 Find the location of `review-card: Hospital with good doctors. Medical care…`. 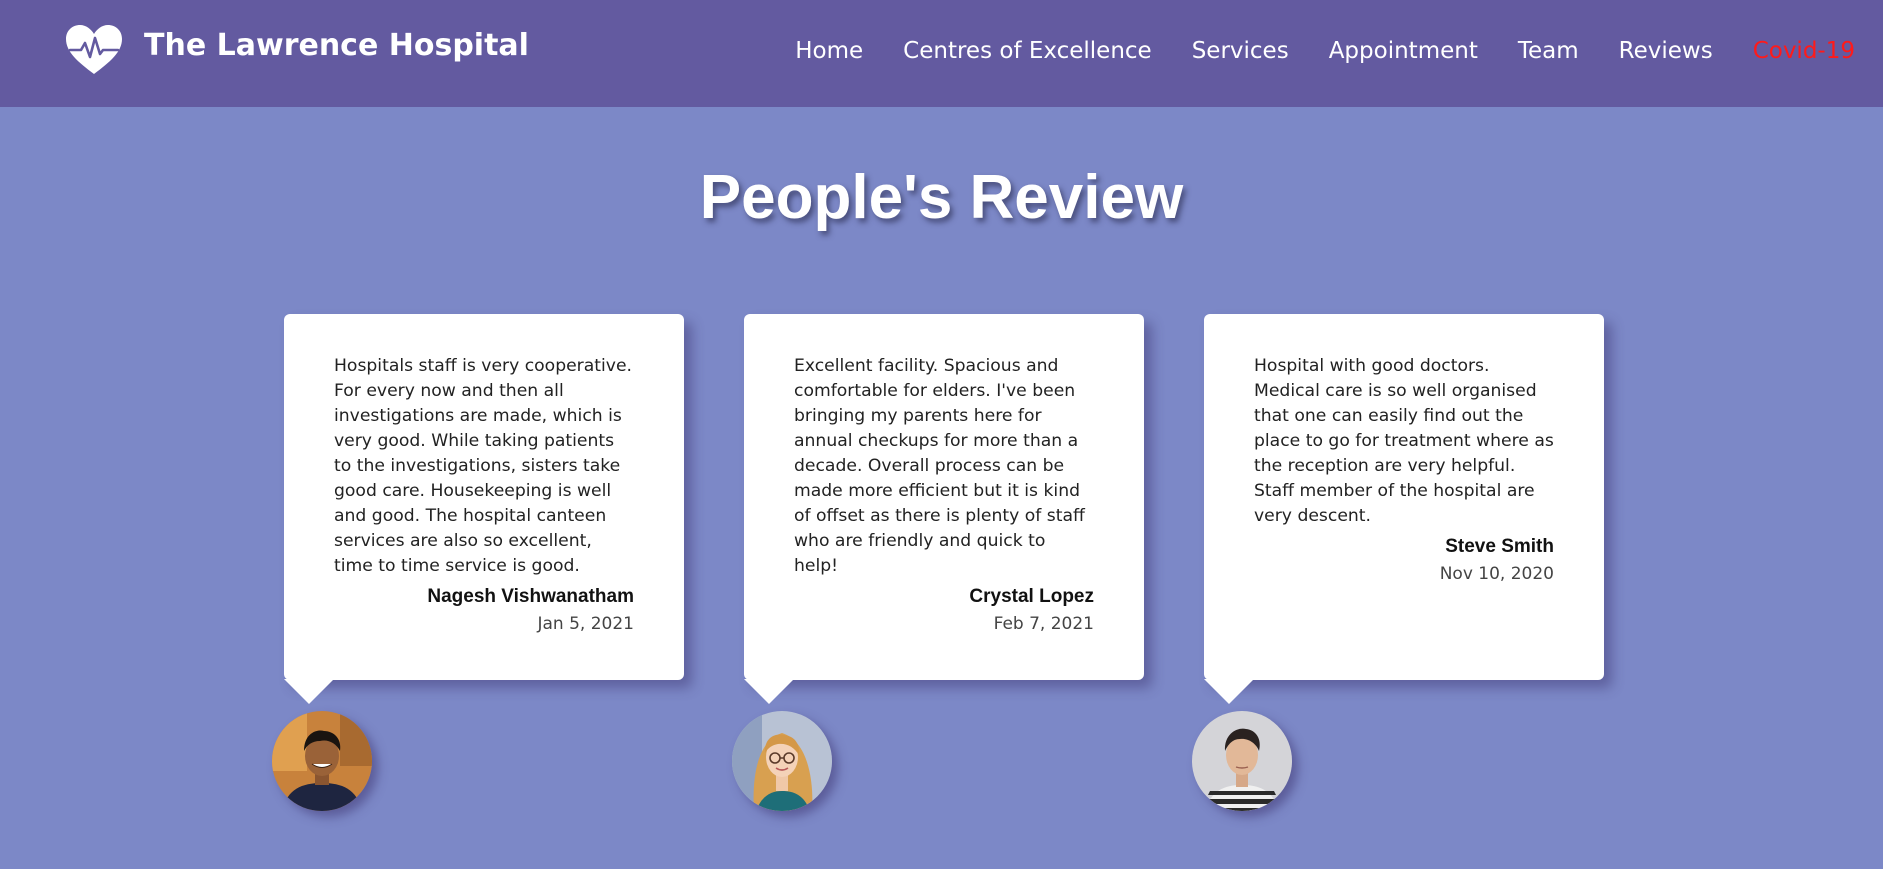

review-card: Hospital with good doctors. Medical care… is located at coordinates (1404, 509).